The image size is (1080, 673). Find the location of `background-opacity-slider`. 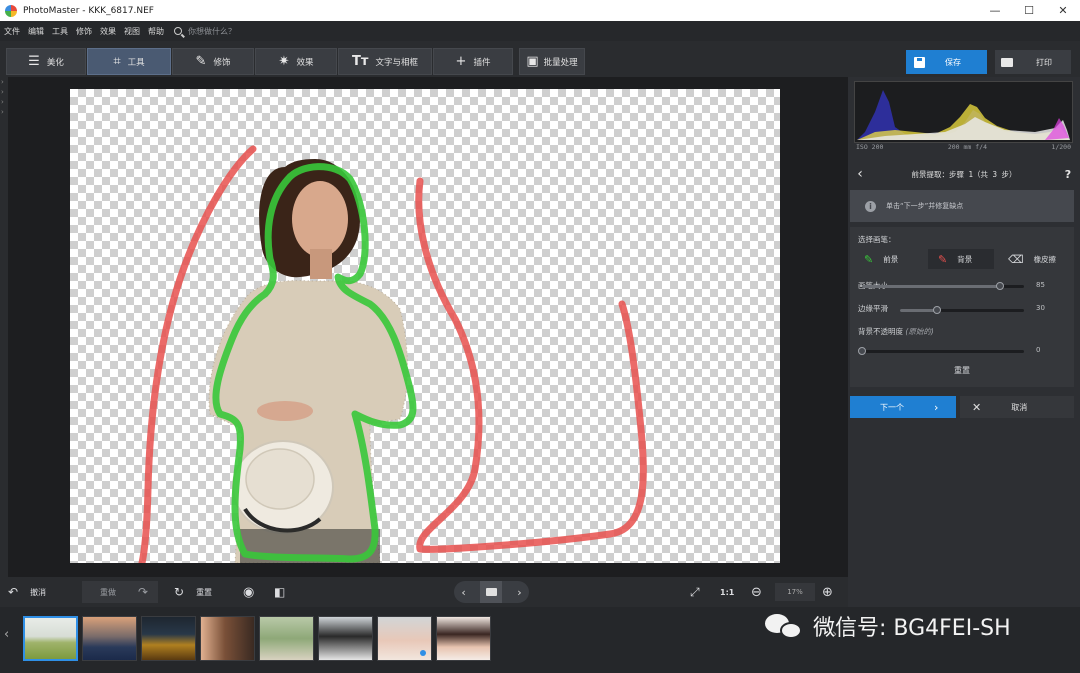

background-opacity-slider is located at coordinates (941, 351).